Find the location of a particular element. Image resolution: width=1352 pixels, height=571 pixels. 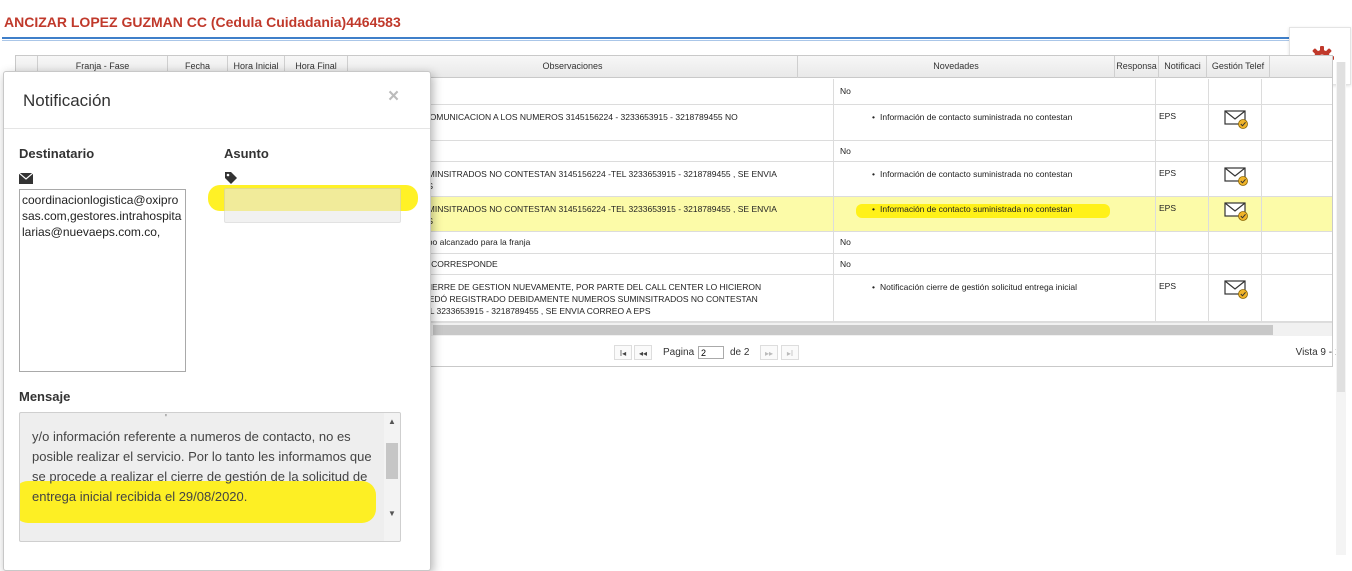

destinatario-label: Destinatario is located at coordinates (57, 153).